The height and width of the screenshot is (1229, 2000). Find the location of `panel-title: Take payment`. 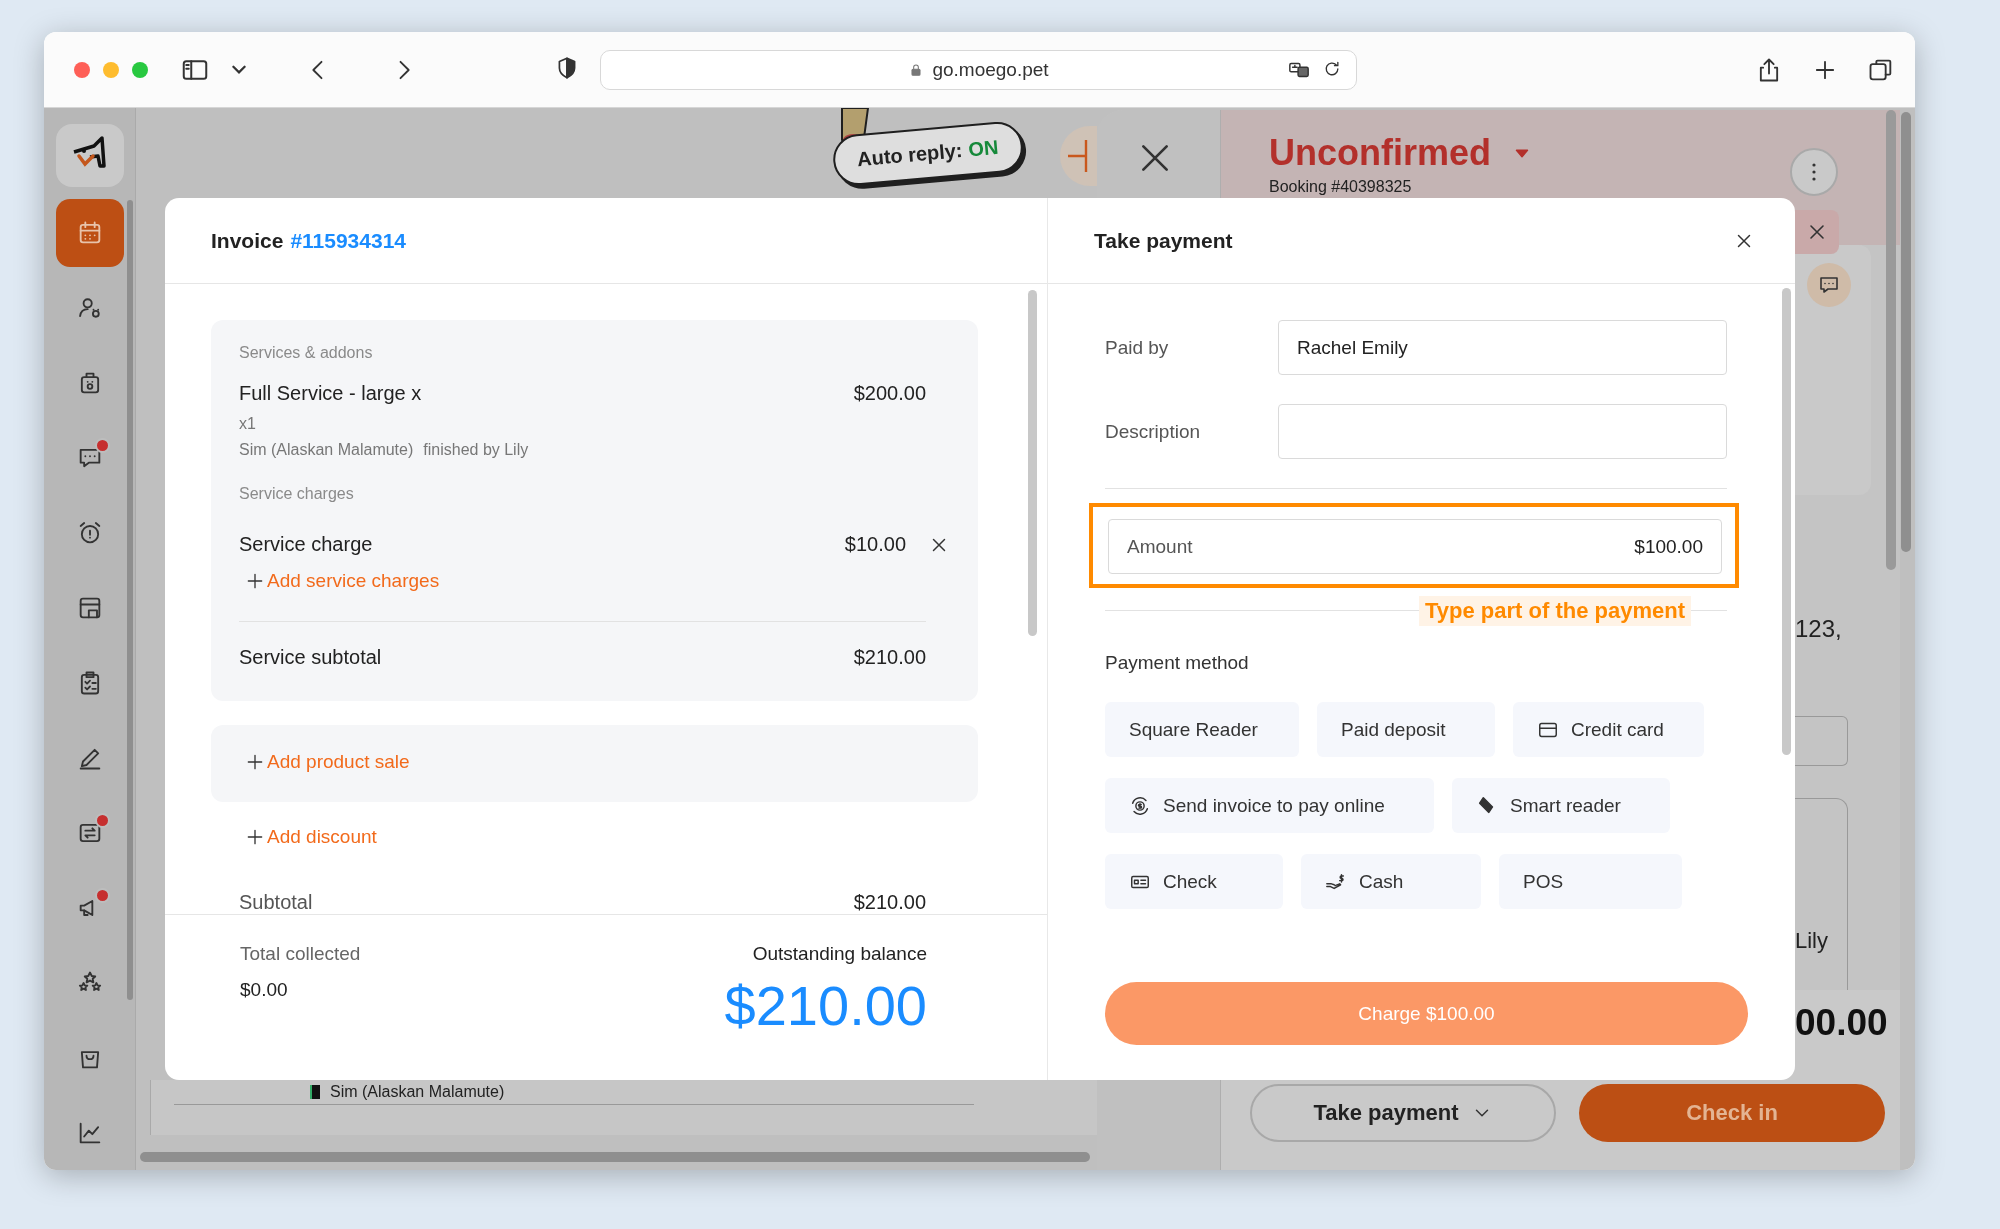

panel-title: Take payment is located at coordinates (1163, 240).